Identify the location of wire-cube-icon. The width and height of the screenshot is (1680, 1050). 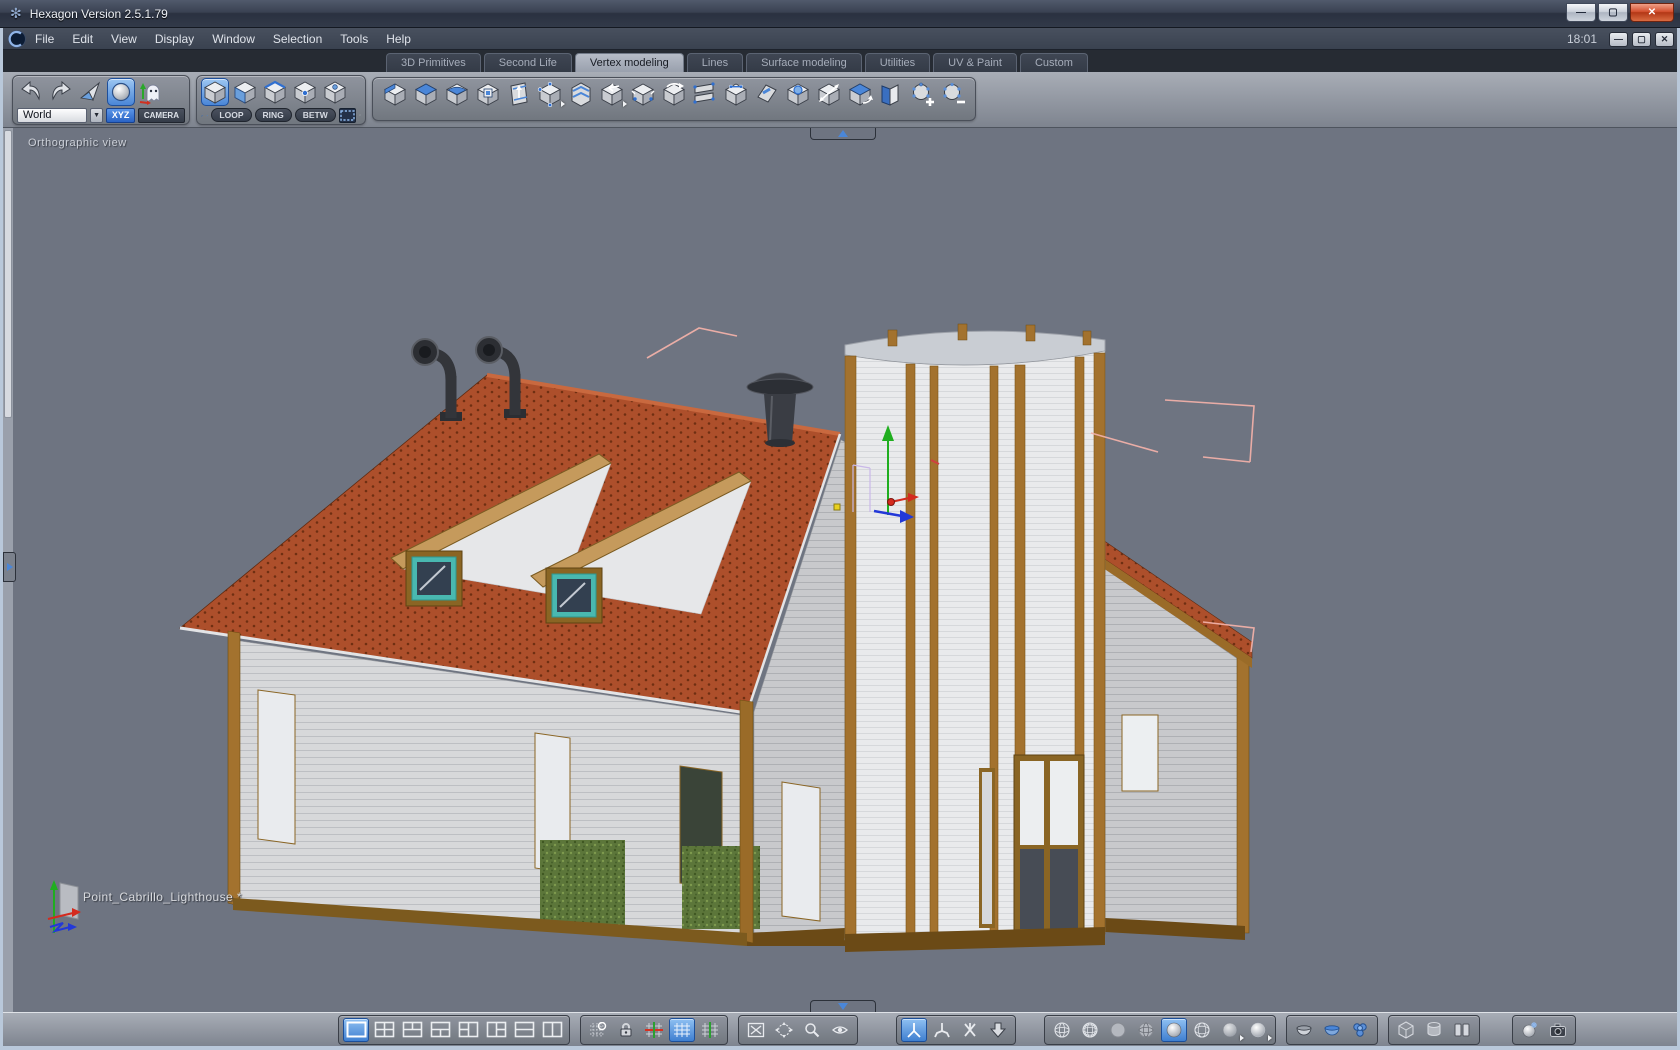
(1406, 1030).